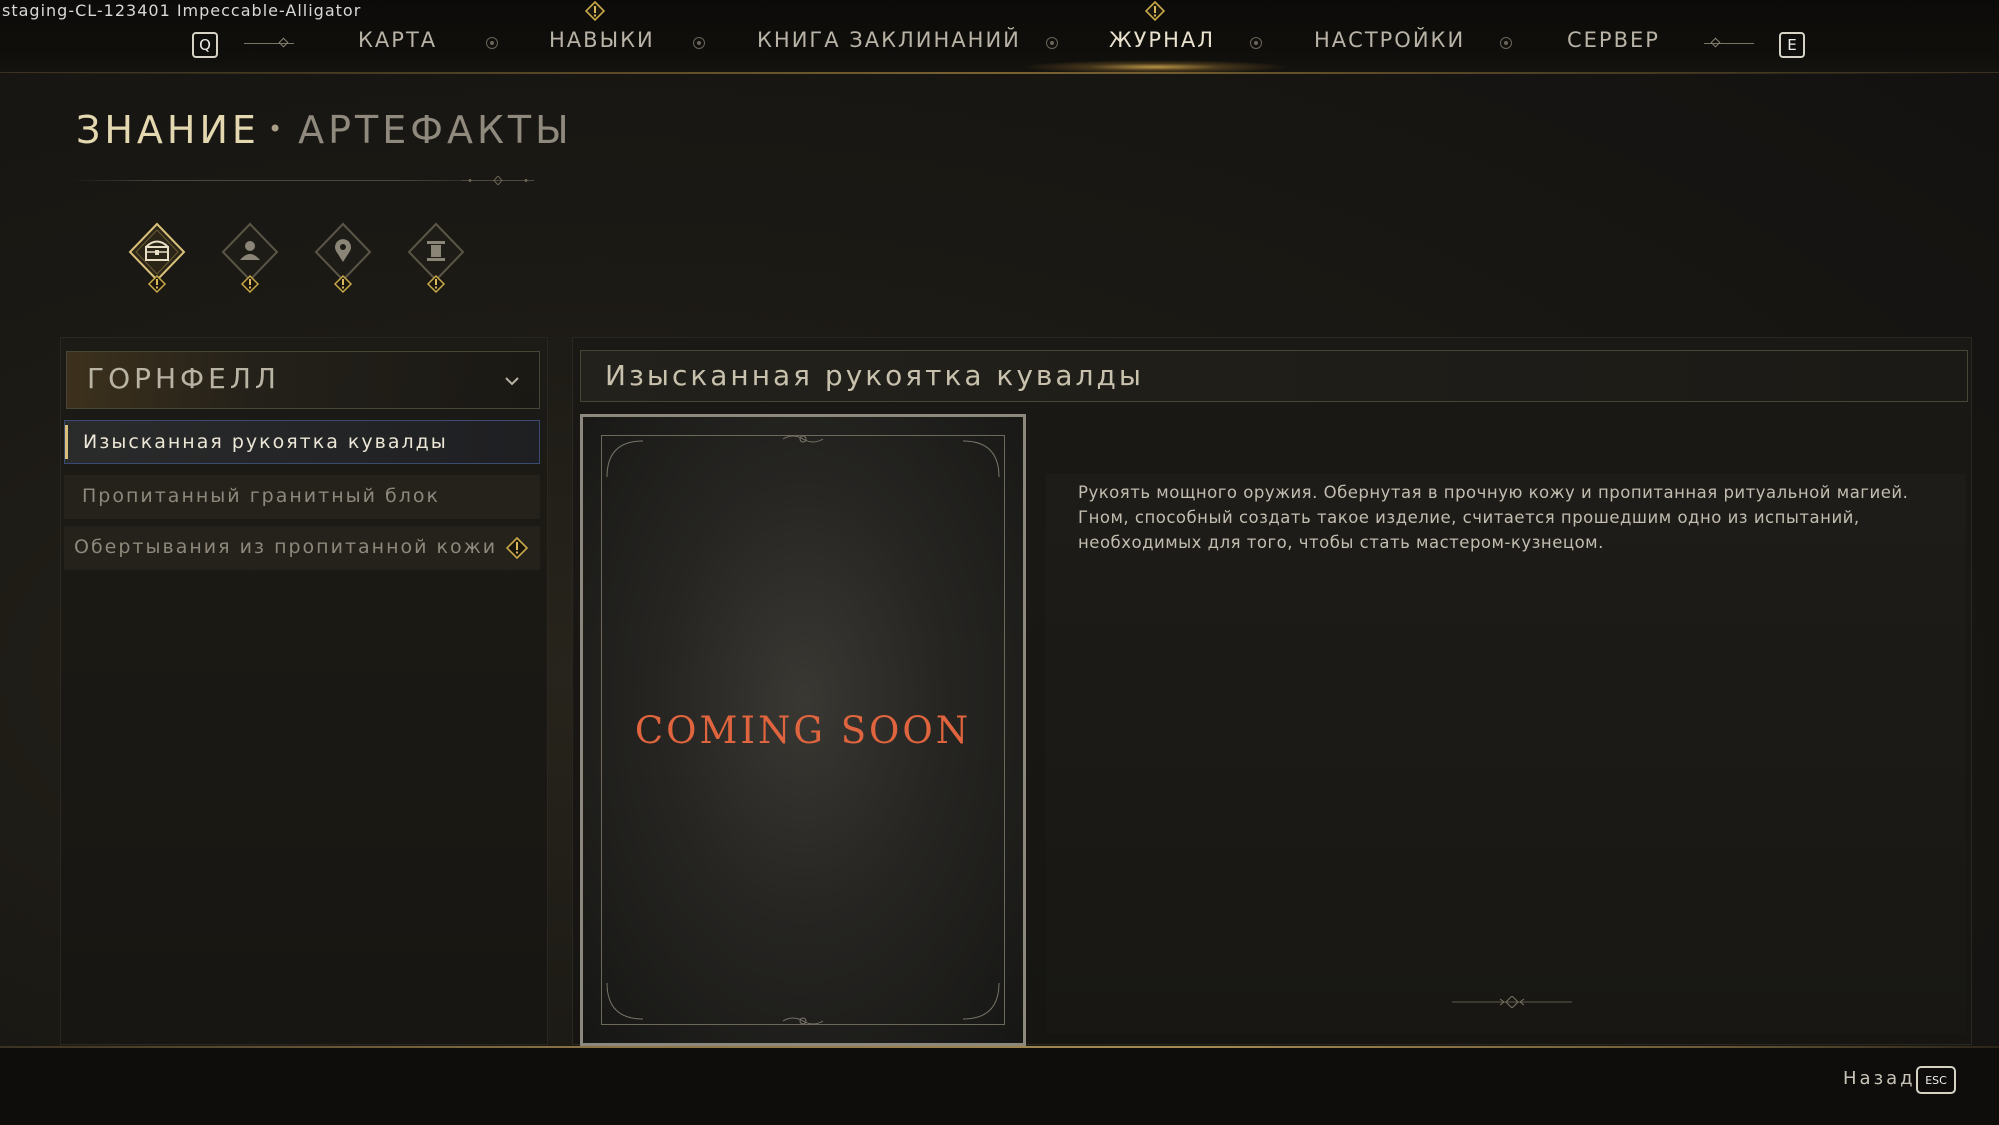  What do you see at coordinates (286, 547) in the screenshot?
I see `list-item-label: Обертывания из пропитанной кожи` at bounding box center [286, 547].